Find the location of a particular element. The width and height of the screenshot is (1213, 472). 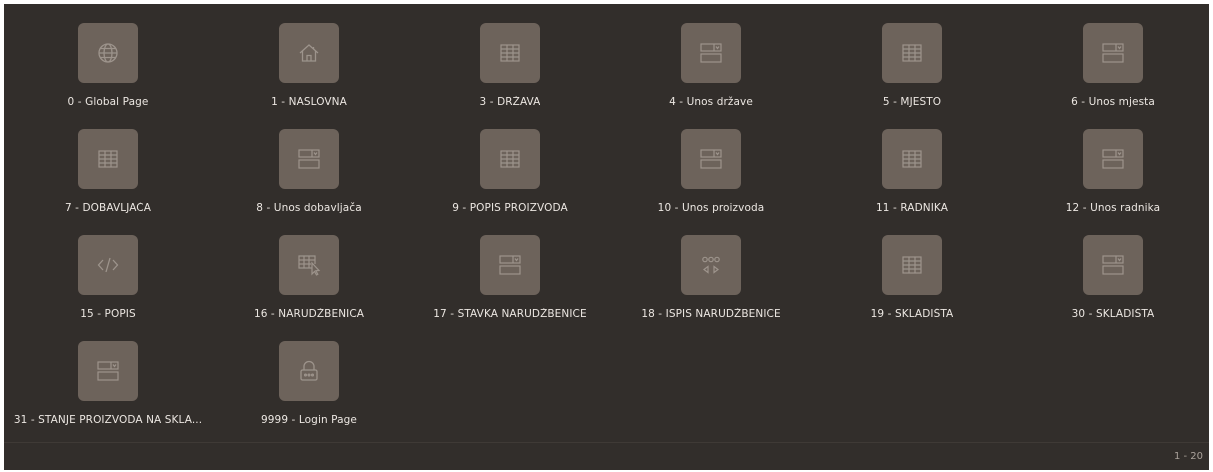

page-tile: 10 - Unos proizvoda is located at coordinates (711, 182).